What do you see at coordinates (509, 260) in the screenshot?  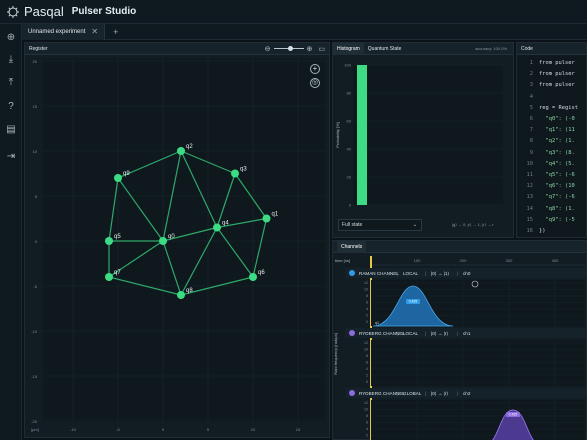 I see `time-tick-label: 300` at bounding box center [509, 260].